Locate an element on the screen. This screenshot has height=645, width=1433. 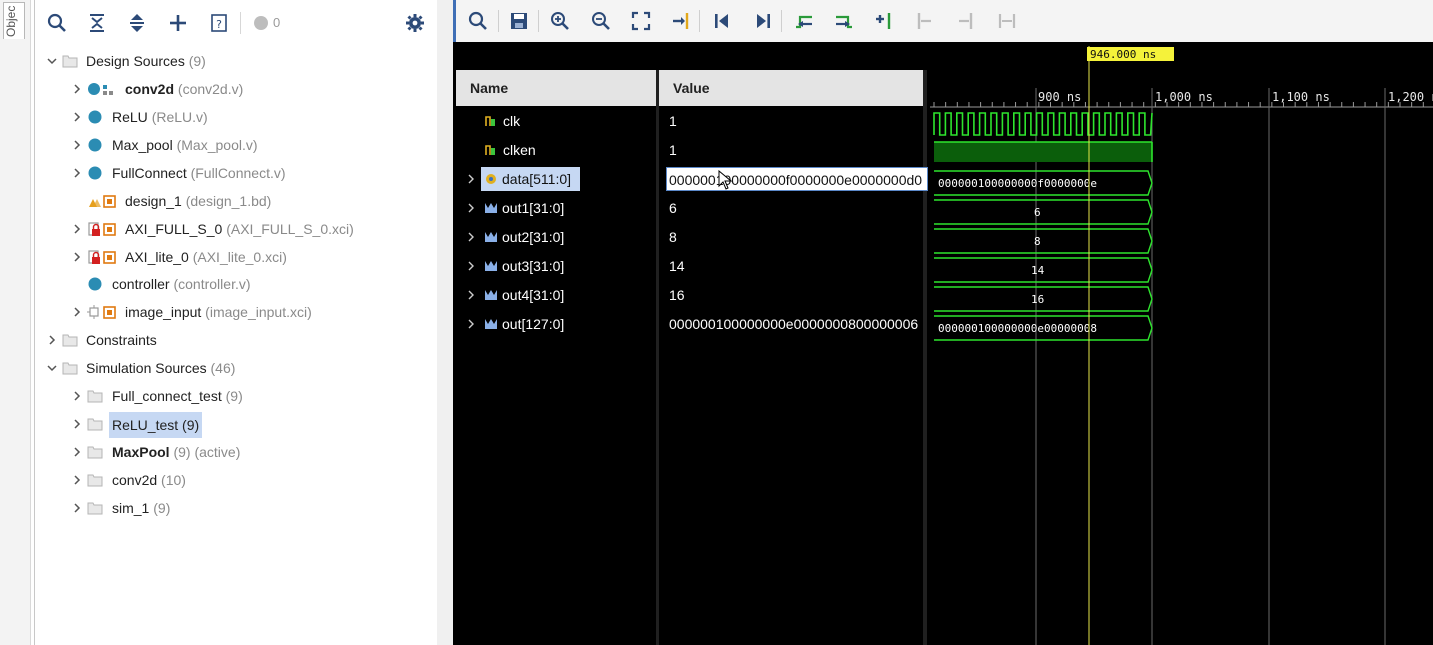
tree-item-design-sources: Design Sources (9) is located at coordinates (235, 61).